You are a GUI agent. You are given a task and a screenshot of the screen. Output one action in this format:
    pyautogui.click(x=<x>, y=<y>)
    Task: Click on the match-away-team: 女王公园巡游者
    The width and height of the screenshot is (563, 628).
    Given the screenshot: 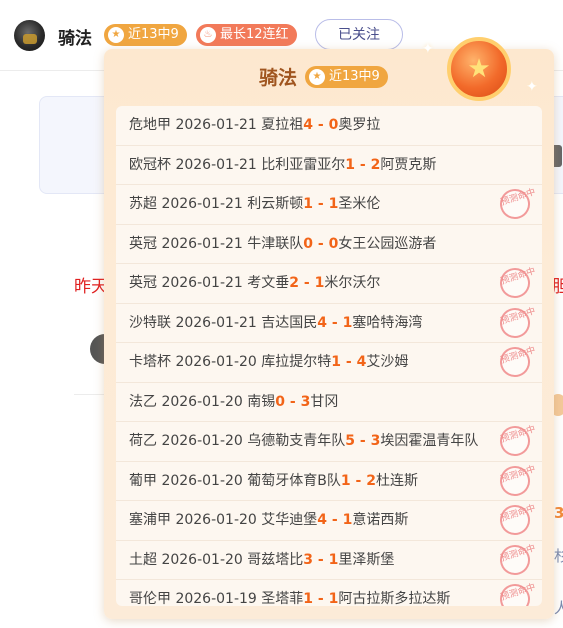 What is the action you would take?
    pyautogui.click(x=387, y=243)
    